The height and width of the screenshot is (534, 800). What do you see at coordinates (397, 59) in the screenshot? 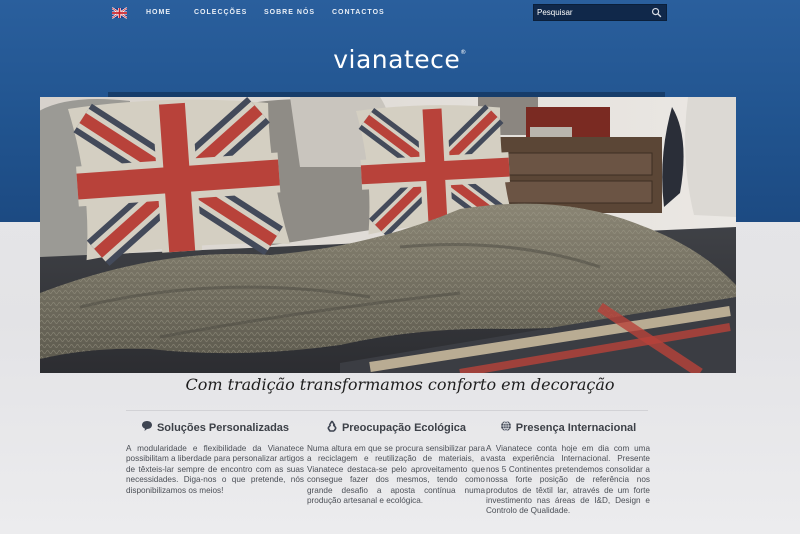
I see `logo-text: vianatece` at bounding box center [397, 59].